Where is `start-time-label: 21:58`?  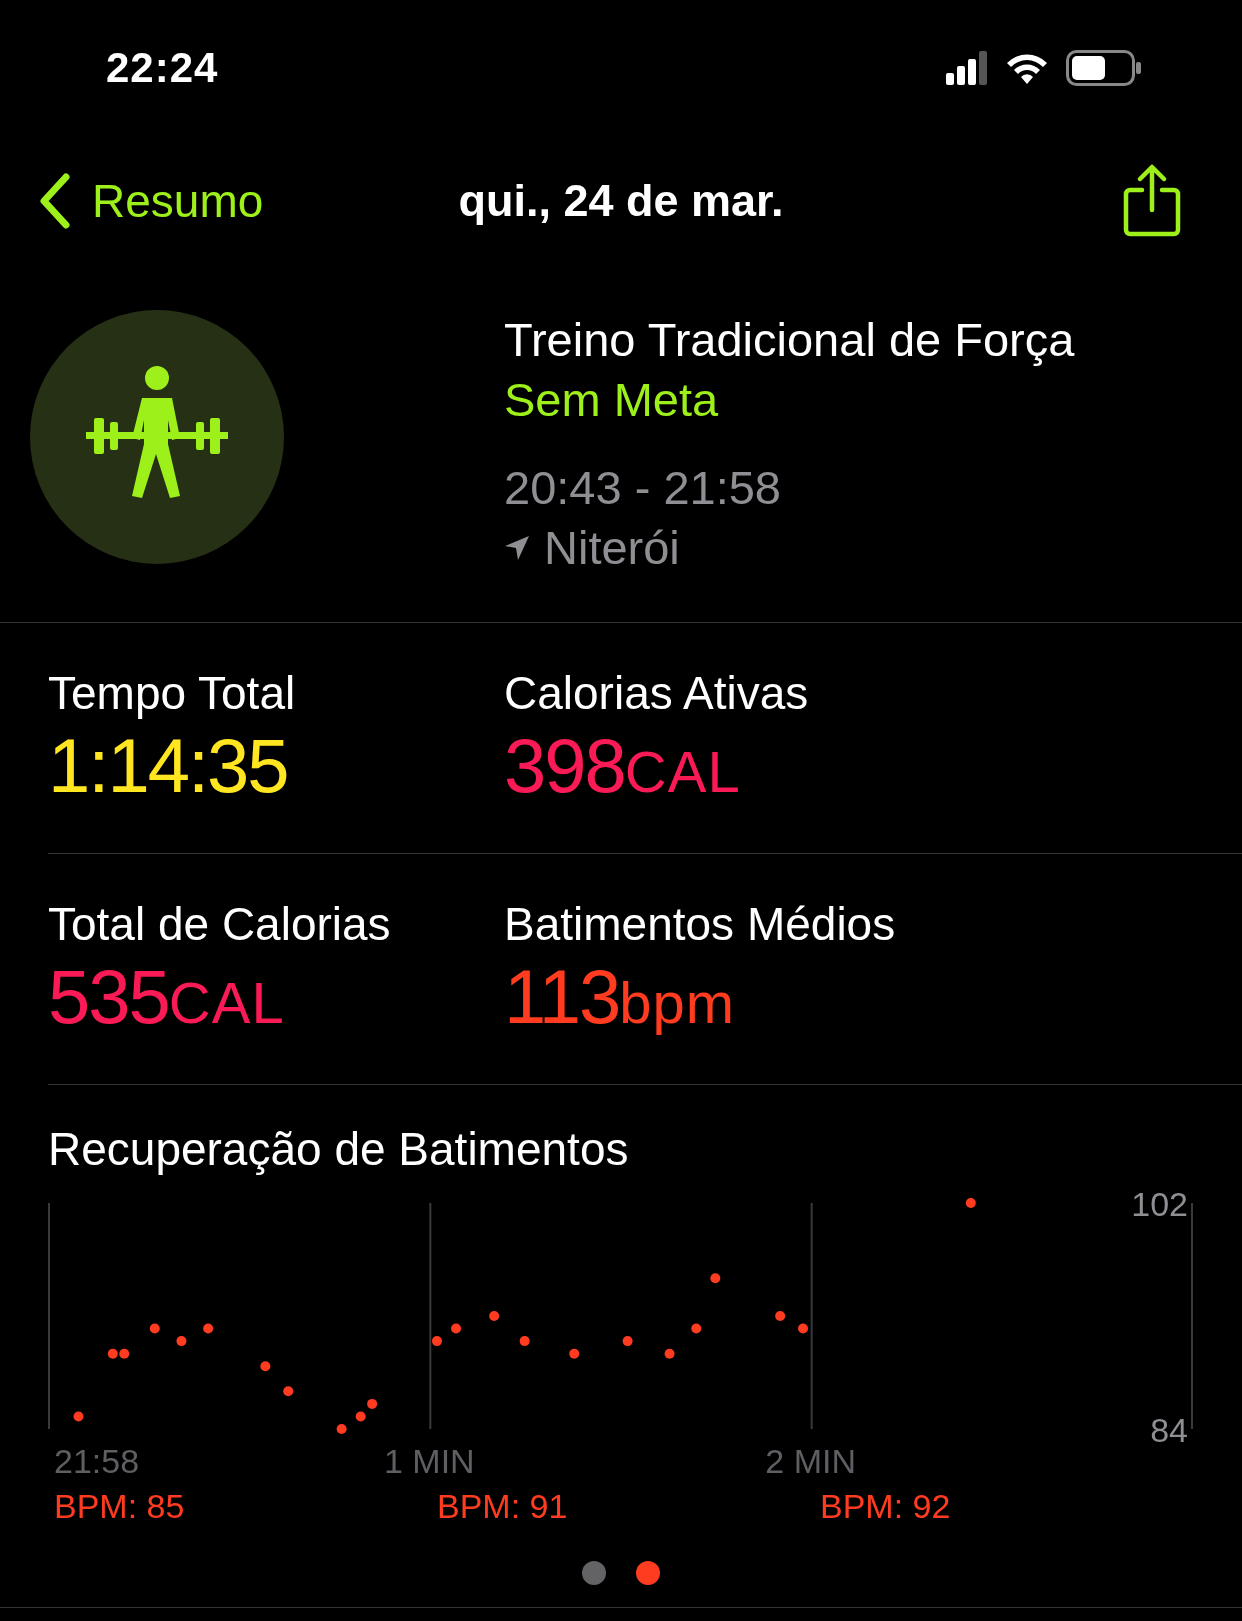 start-time-label: 21:58 is located at coordinates (97, 1461).